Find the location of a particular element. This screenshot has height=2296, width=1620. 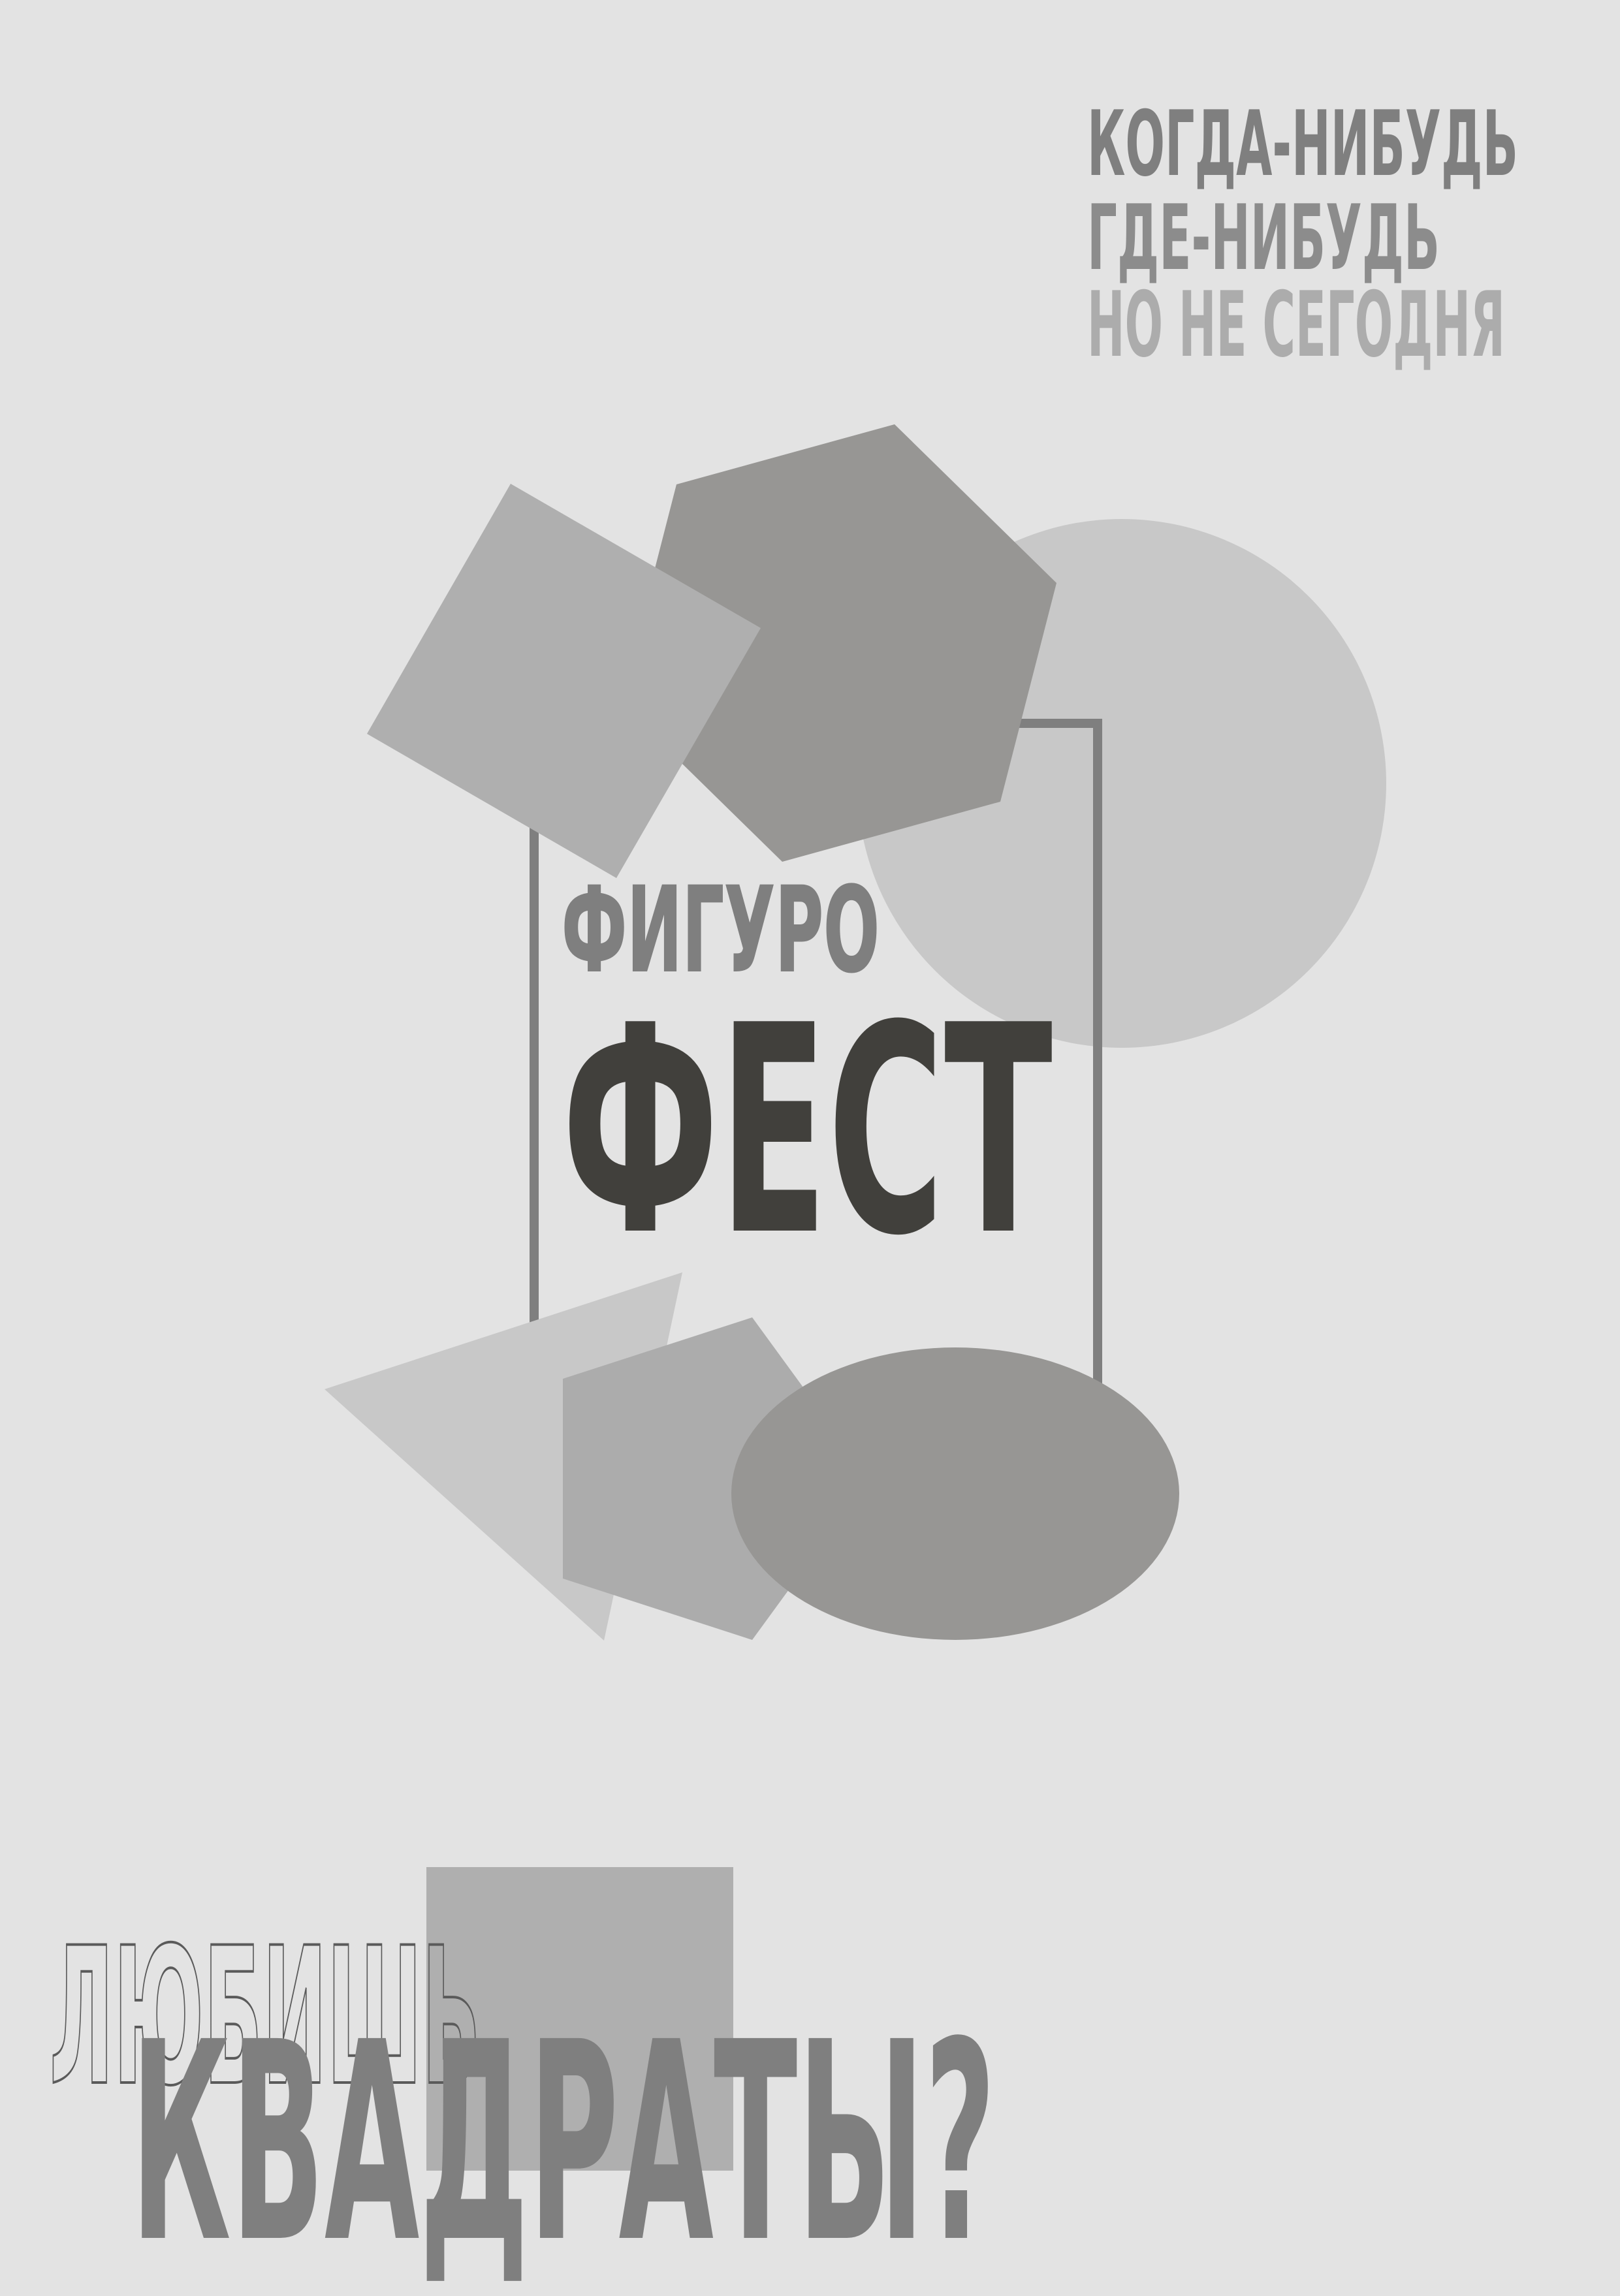

ellipse-shape is located at coordinates (955, 1493).